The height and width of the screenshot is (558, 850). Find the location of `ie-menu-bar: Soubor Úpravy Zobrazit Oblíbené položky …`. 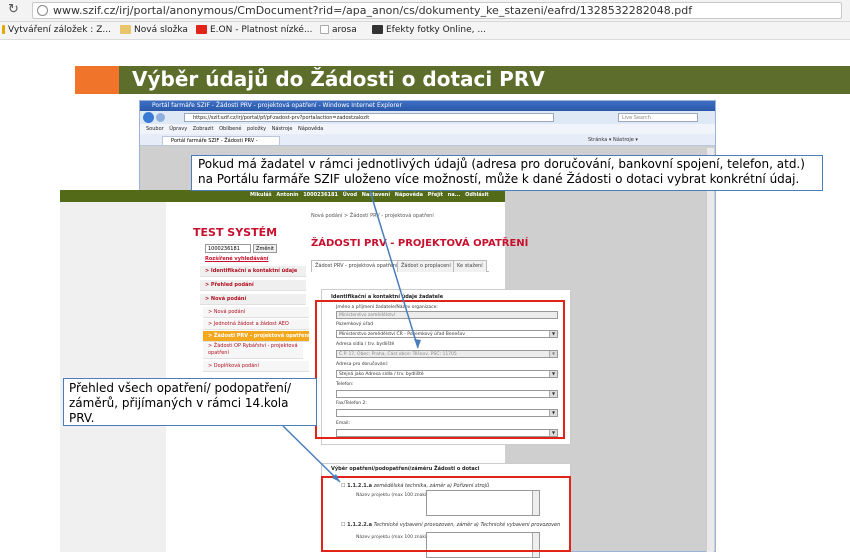

ie-menu-bar: Soubor Úpravy Zobrazit Oblíbené položky … is located at coordinates (427, 129).